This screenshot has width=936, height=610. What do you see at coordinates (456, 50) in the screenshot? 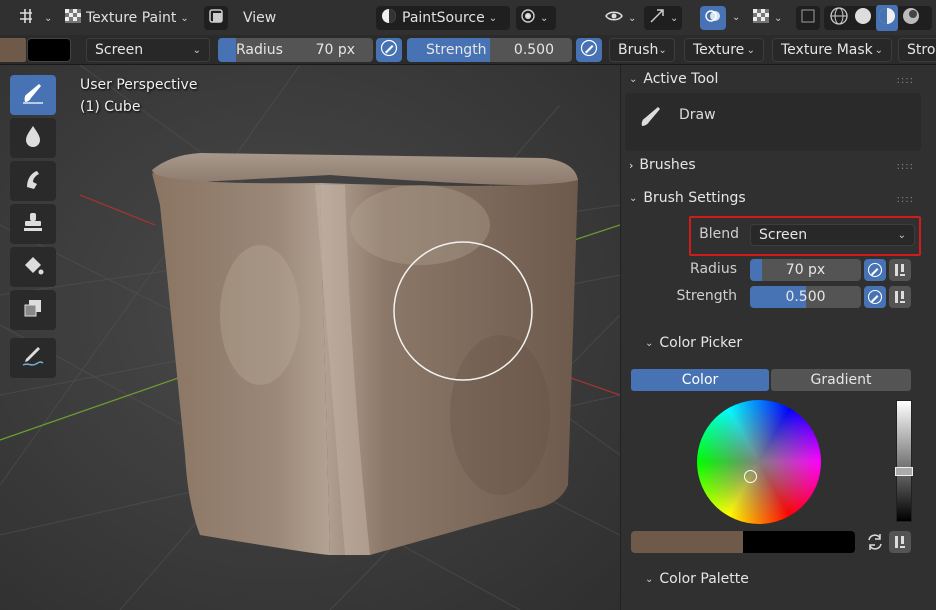
I see `strength-label: Strength` at bounding box center [456, 50].